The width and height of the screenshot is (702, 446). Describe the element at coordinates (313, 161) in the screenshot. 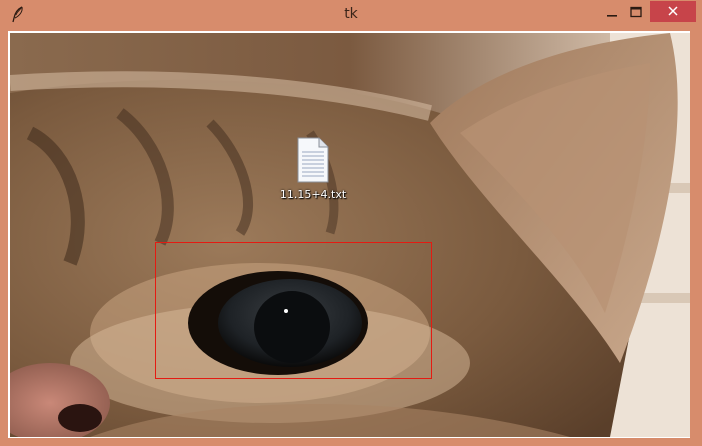

I see `text-file-icon` at that location.